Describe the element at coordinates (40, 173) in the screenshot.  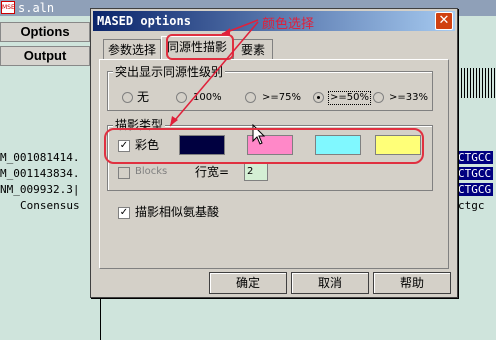
I see `sequence-name: M_001143834.` at that location.